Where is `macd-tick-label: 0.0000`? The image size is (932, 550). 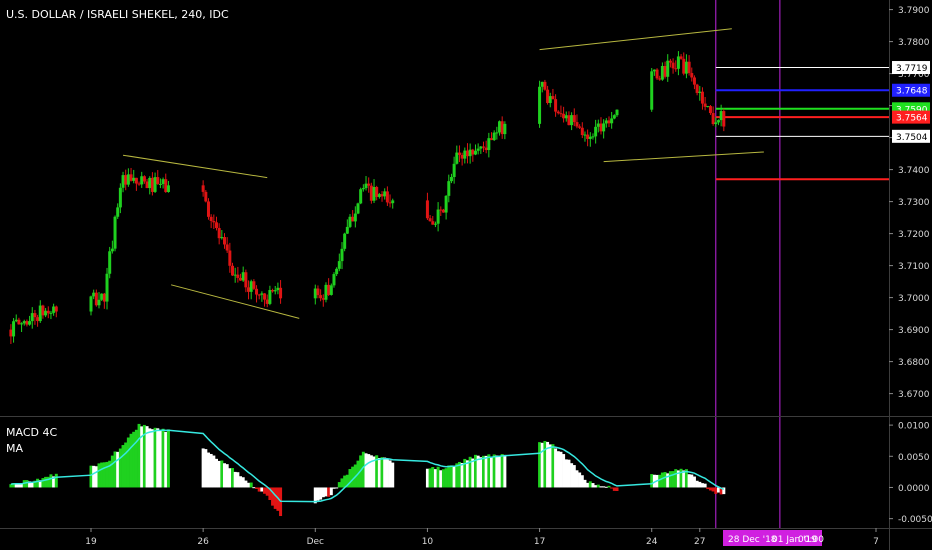
macd-tick-label: 0.0000 is located at coordinates (914, 489).